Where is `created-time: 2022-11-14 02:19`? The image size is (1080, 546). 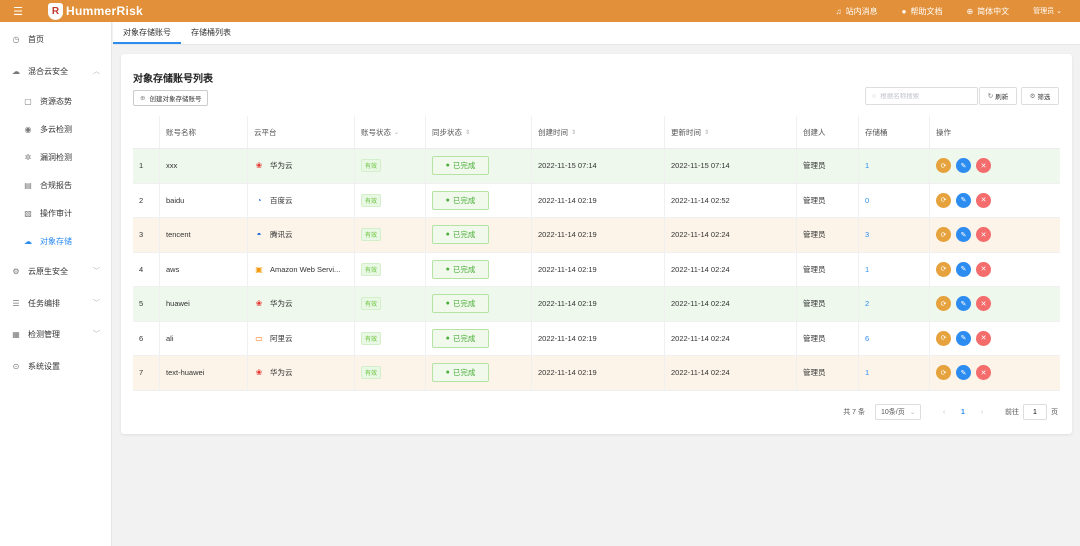
created-time: 2022-11-14 02:19 is located at coordinates (598, 303).